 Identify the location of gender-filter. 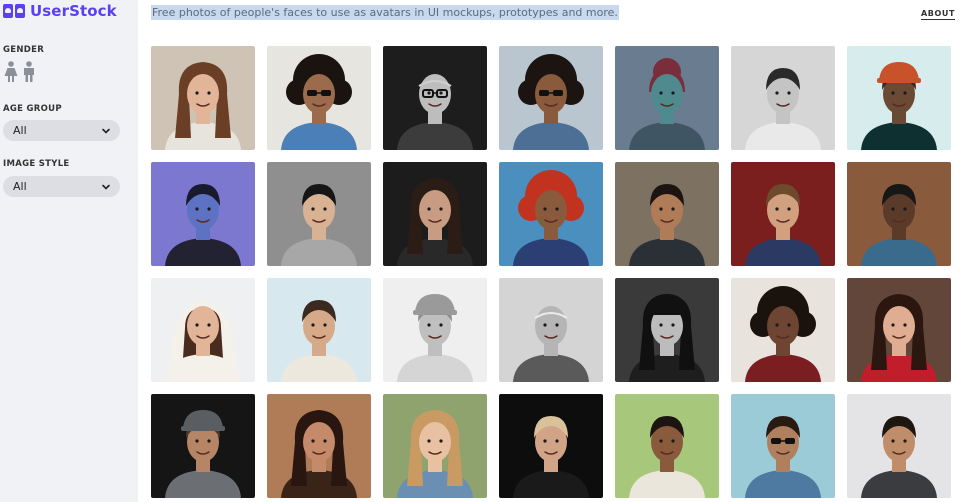
(20, 72).